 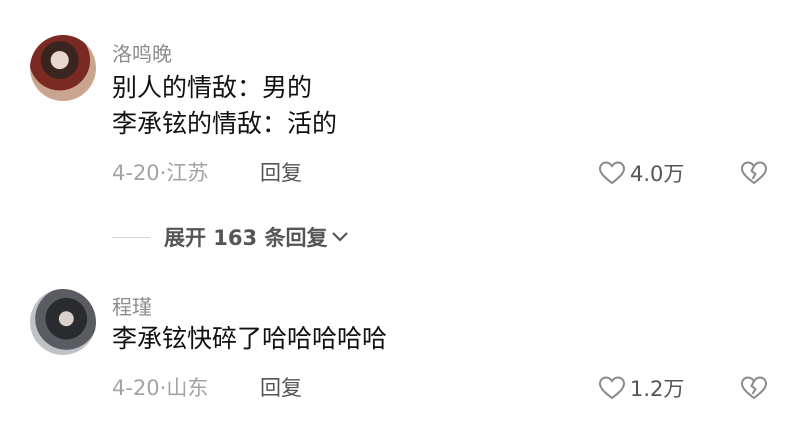 I want to click on like-button: 1.2万, so click(x=641, y=388).